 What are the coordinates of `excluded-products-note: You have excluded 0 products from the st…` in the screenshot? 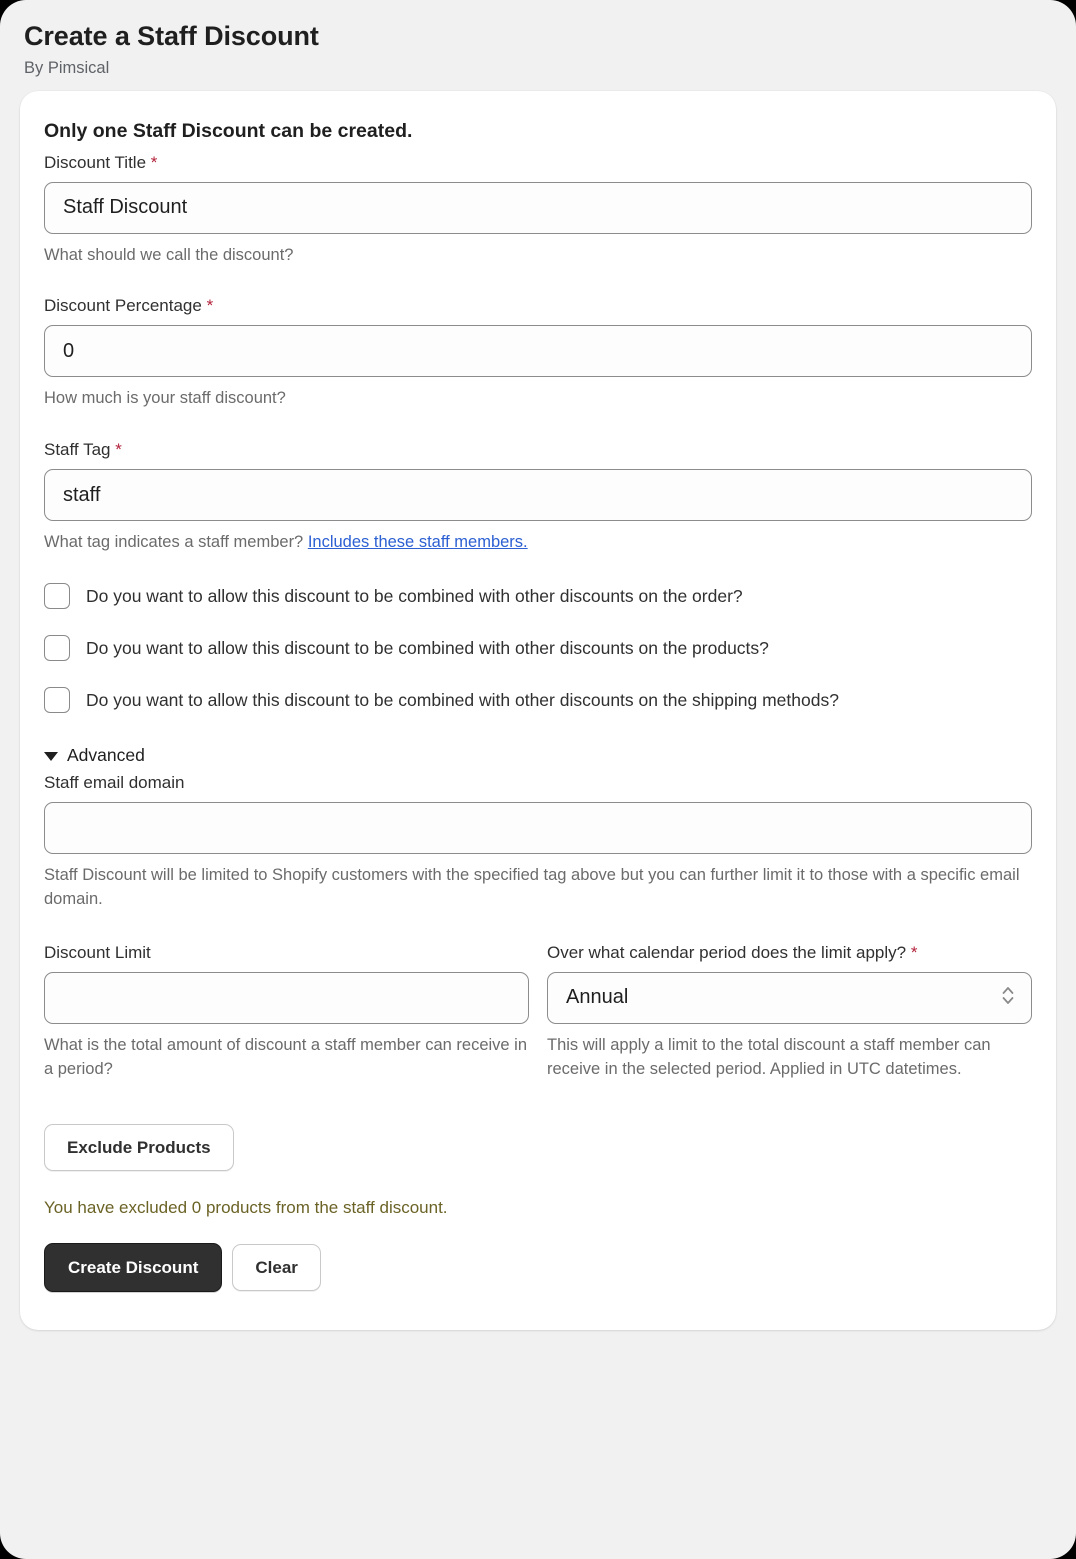 It's located at (246, 1207).